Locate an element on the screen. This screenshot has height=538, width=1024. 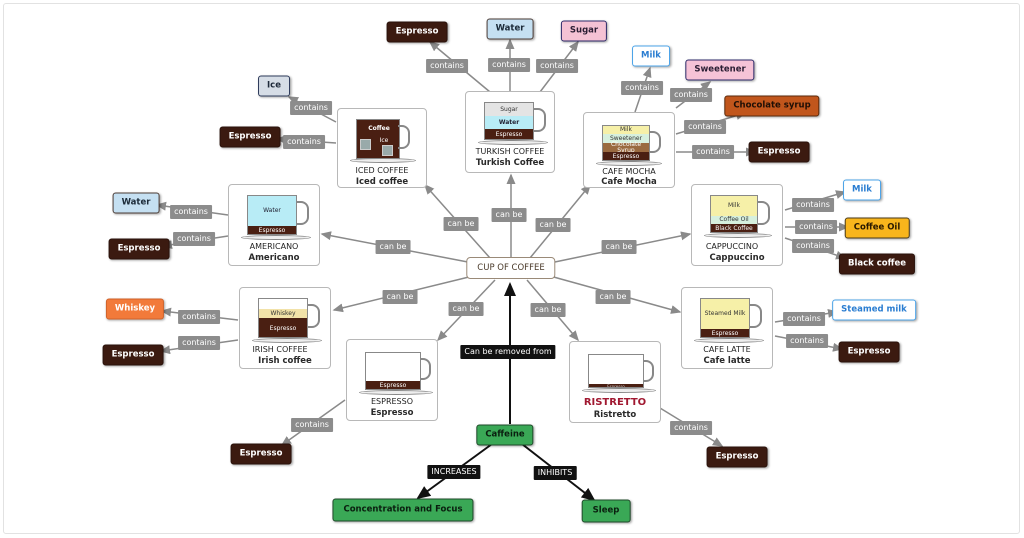
drink-name: IRISH COFFEE is located at coordinates (280, 349).